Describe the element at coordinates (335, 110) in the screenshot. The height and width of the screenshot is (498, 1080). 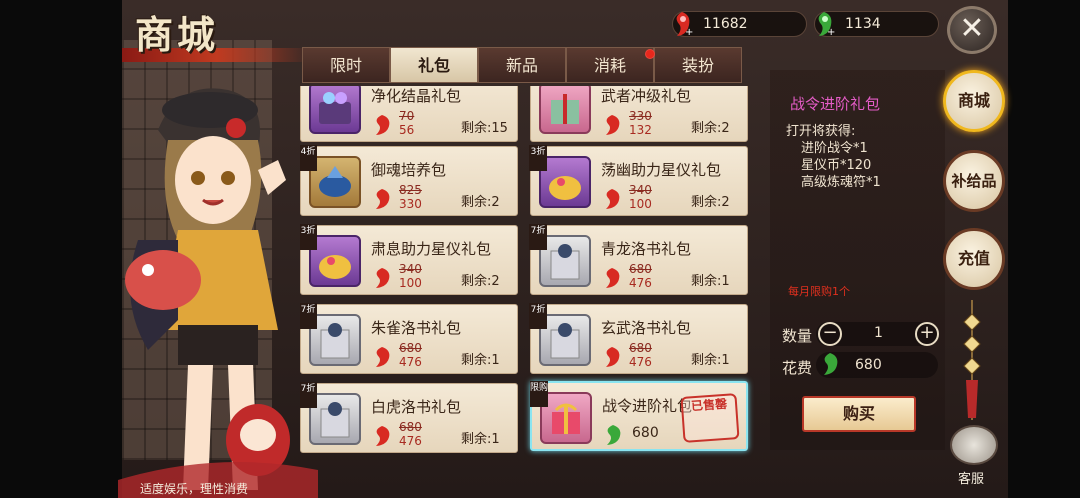
I see `crystal-chest-icon` at that location.